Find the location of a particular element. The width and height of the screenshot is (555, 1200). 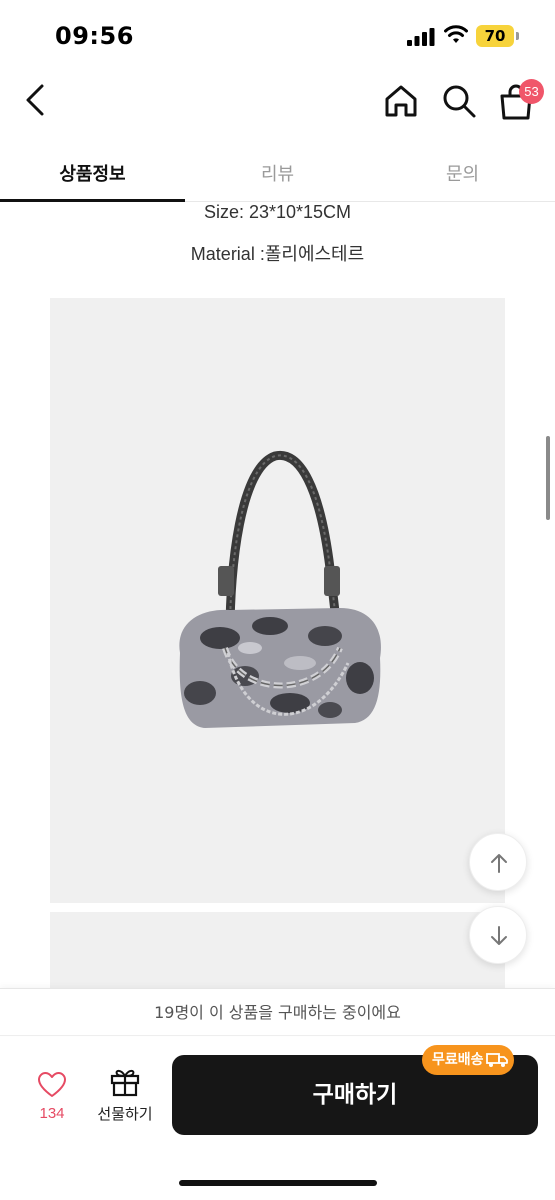

home-icon is located at coordinates (401, 101).